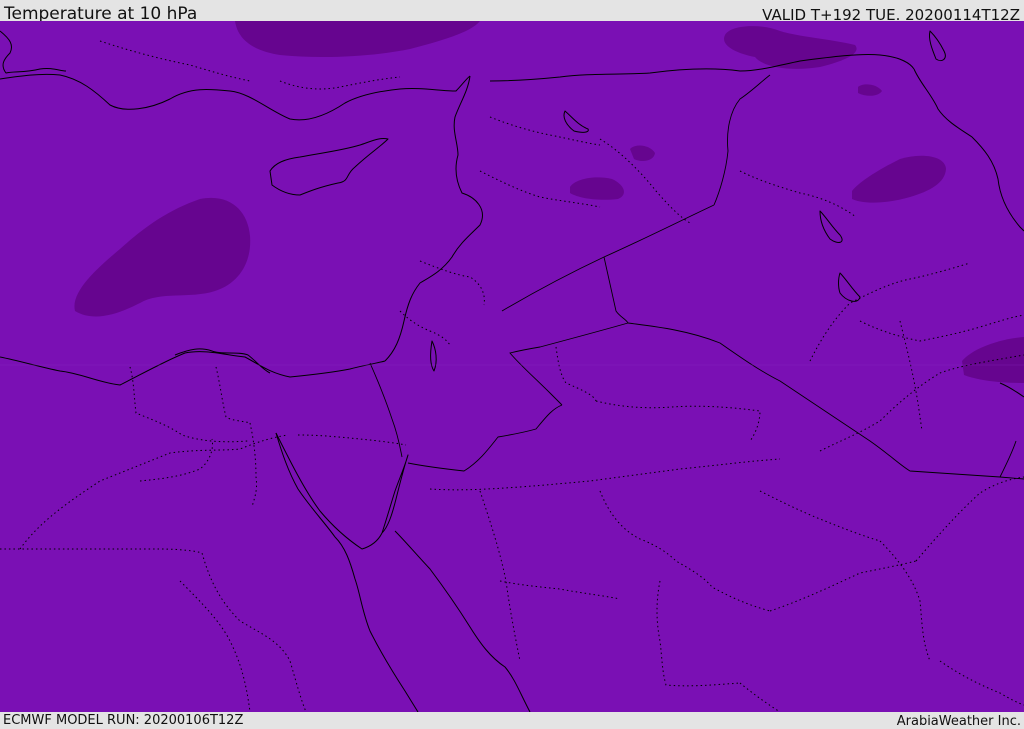 The height and width of the screenshot is (729, 1024). Describe the element at coordinates (958, 721) in the screenshot. I see `credit: ArabiaWeather Inc.` at that location.